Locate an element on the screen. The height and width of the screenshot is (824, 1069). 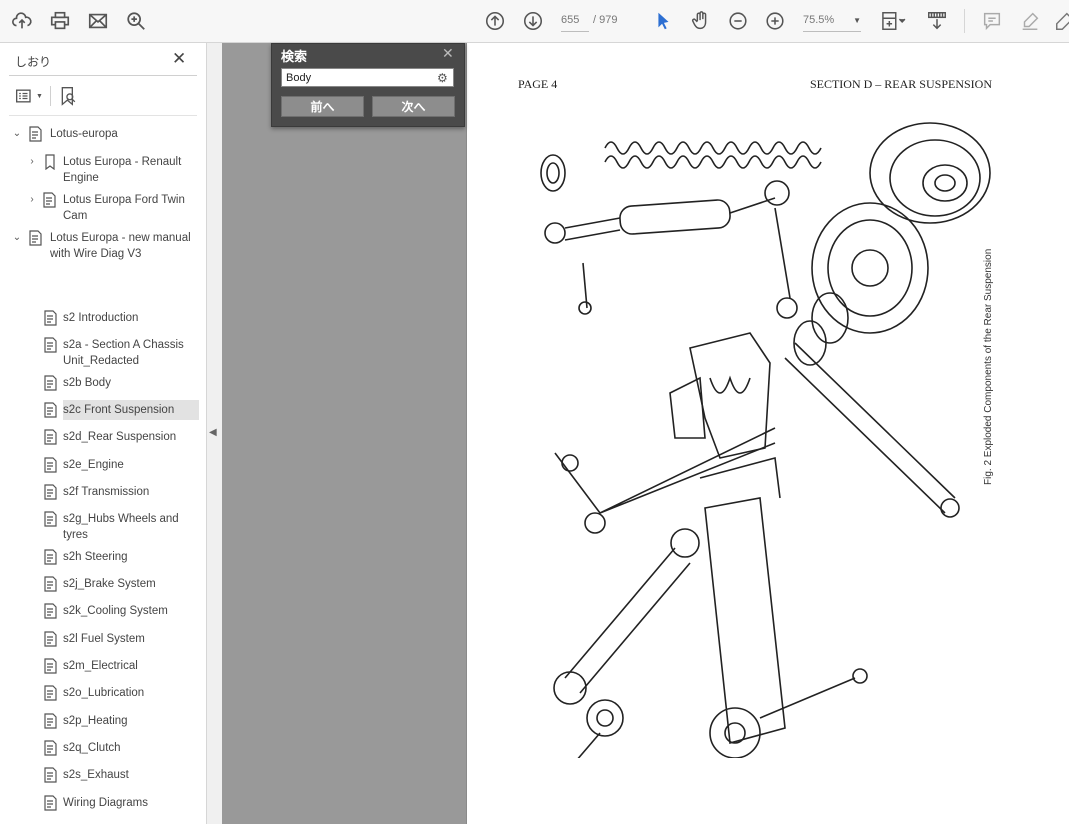
bookmark-item-selected: s2c Front Suspension is located at coordinates (103, 410).